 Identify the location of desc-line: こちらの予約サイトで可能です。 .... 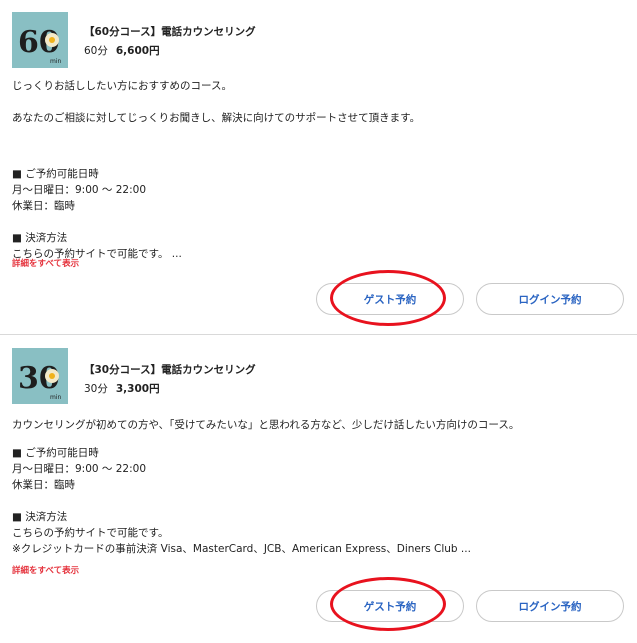
(97, 254).